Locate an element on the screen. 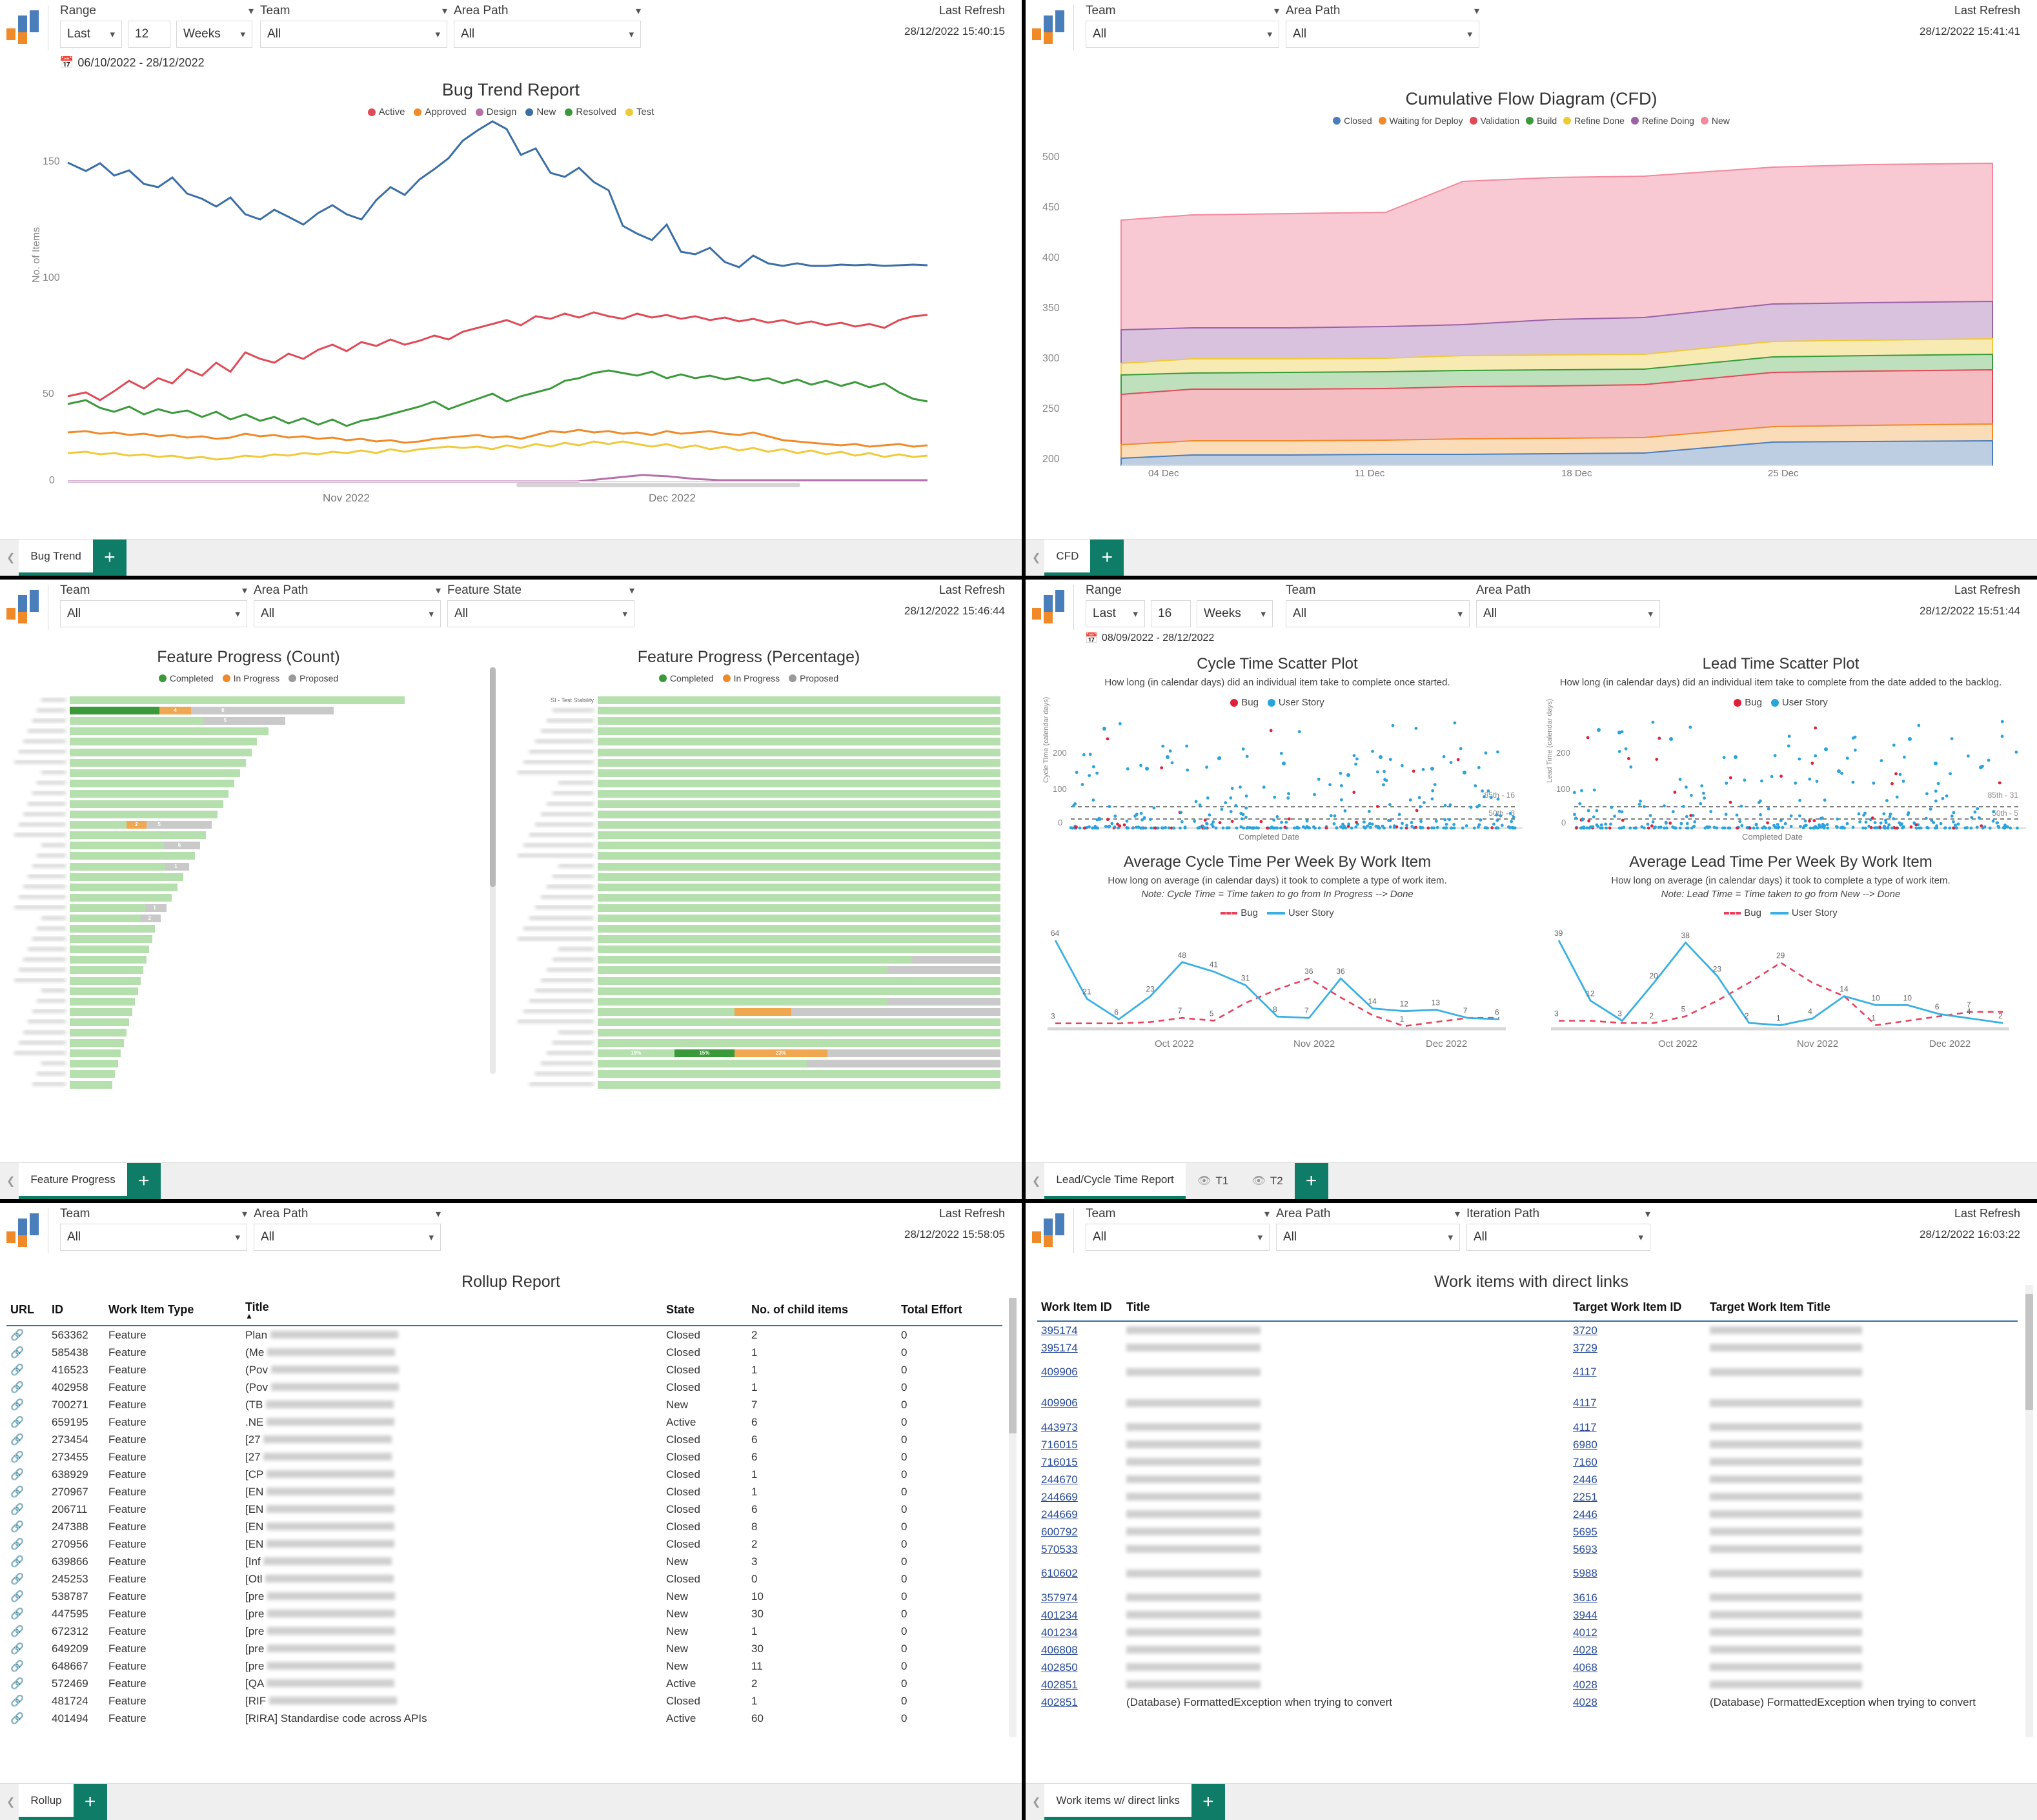 This screenshot has height=1820, width=2037. row-work-item-id: 244669 is located at coordinates (1080, 1497).